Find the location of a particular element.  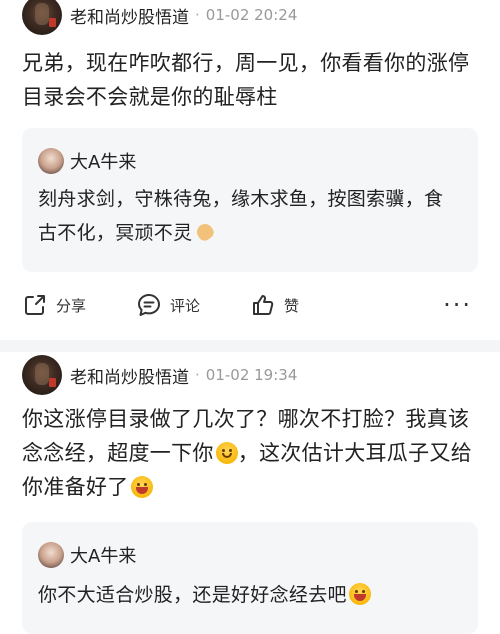

share-icon is located at coordinates (35, 305).